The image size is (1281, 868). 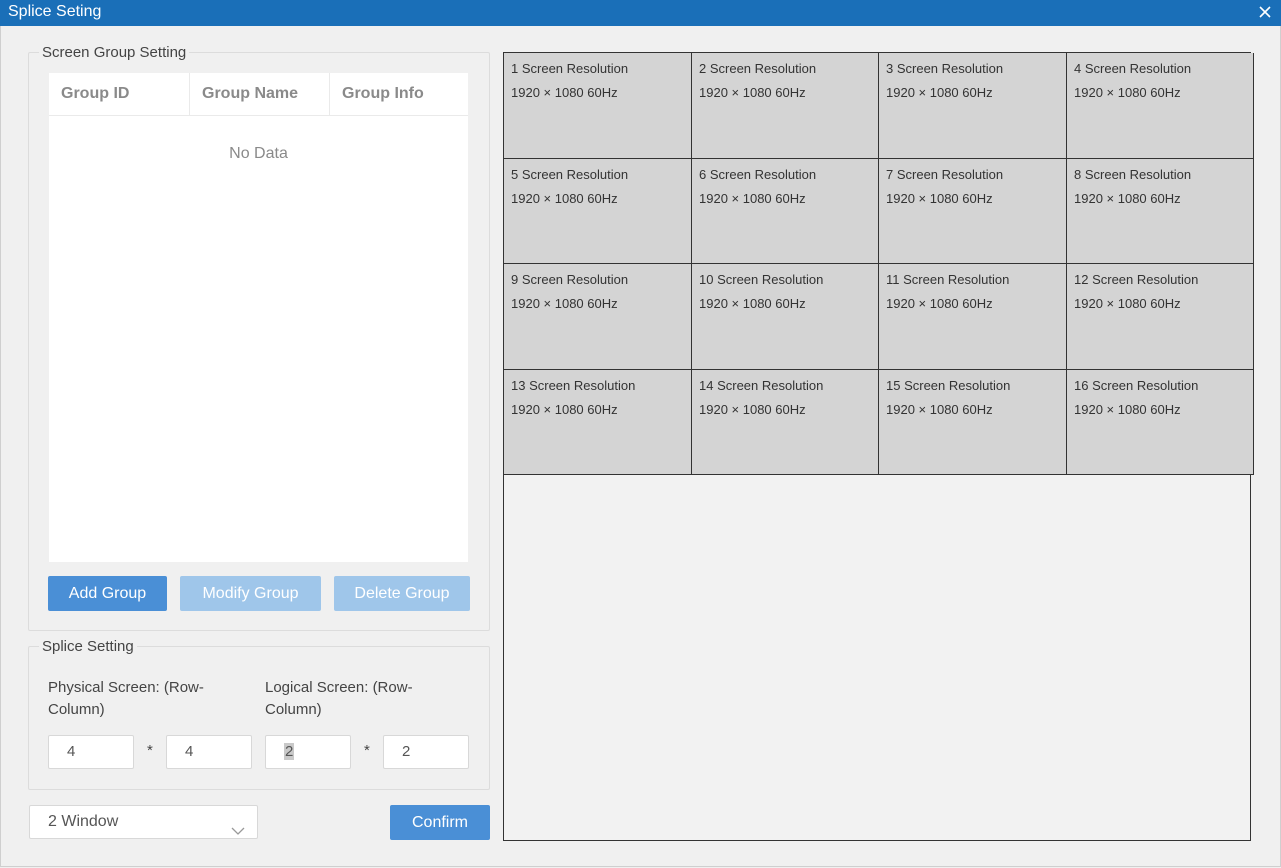 I want to click on screen-cell: 5 Screen Resolution 1920 × 1080 60Hz, so click(x=598, y=211).